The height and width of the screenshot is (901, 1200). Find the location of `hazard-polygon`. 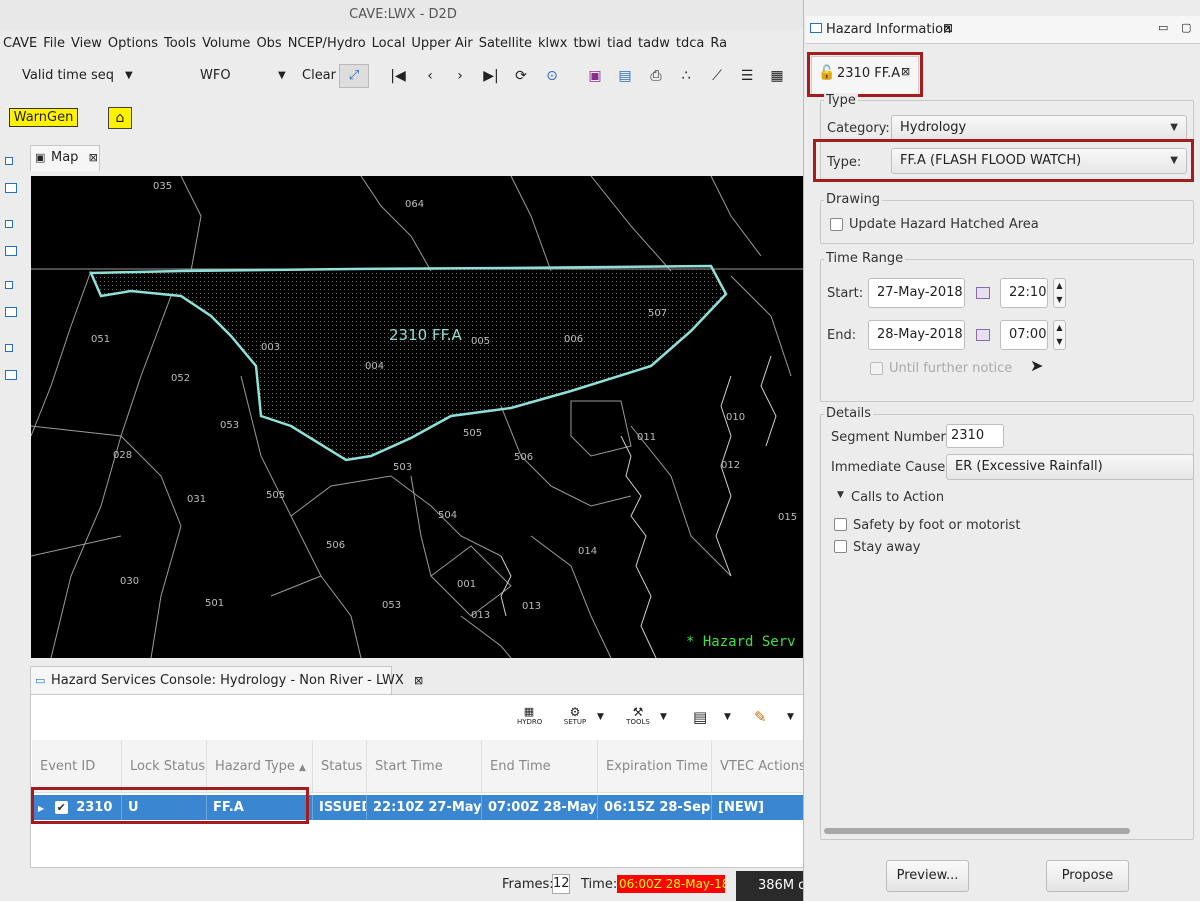

hazard-polygon is located at coordinates (408, 363).